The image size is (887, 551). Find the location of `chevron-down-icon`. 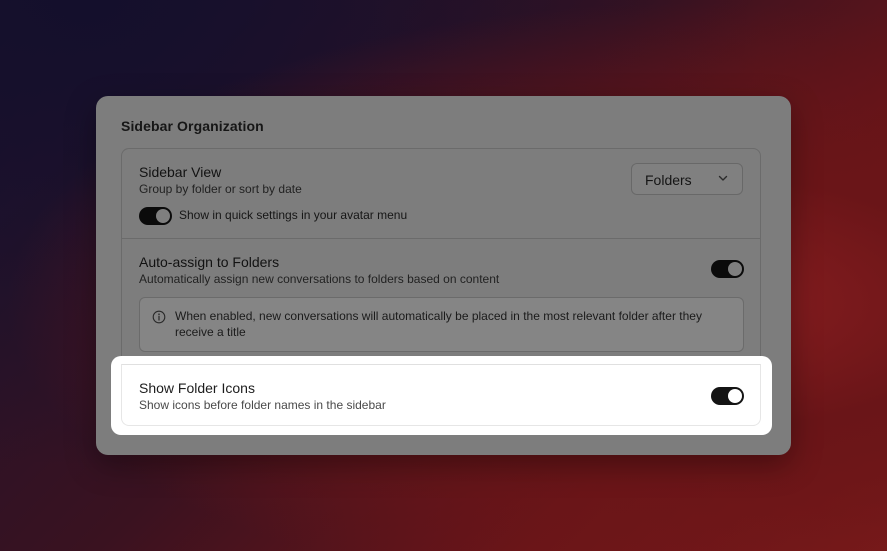

chevron-down-icon is located at coordinates (723, 178).